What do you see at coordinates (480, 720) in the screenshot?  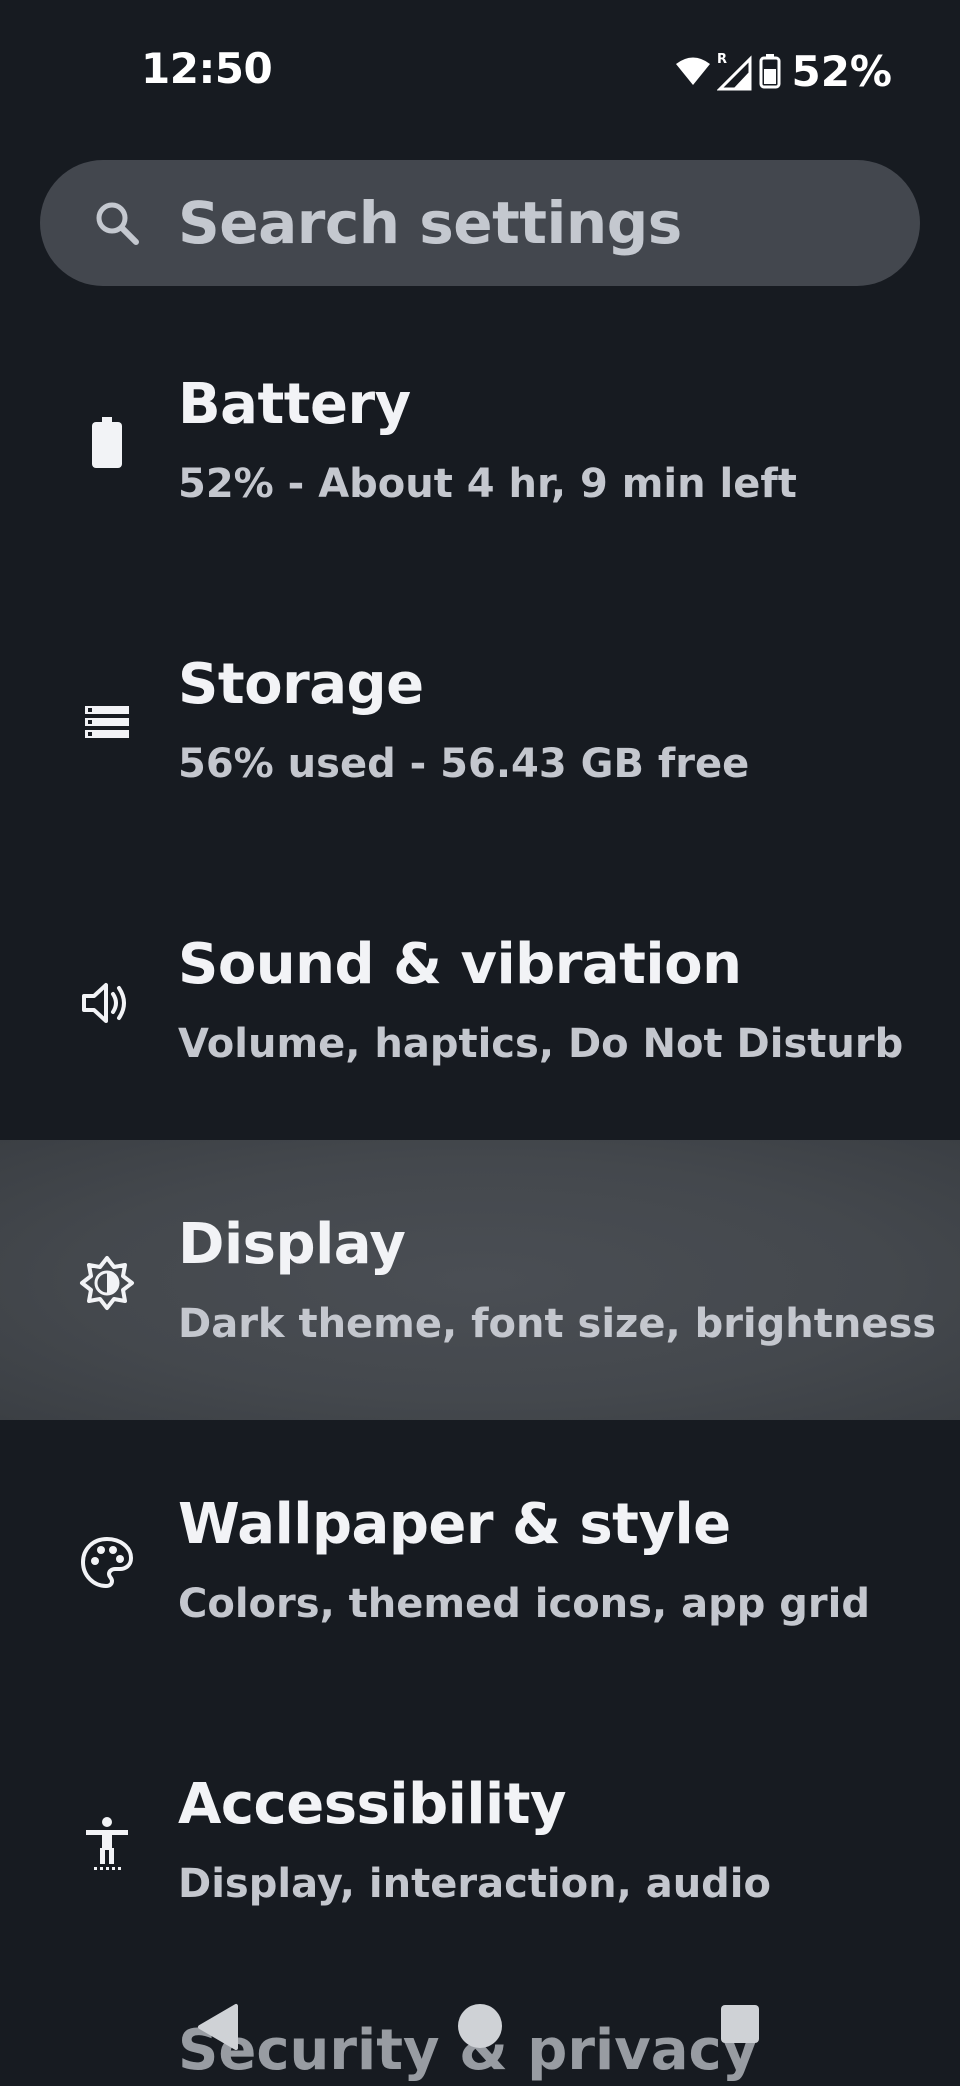 I see `settings-item-storage: Storage 56% used - 56.43 GB free` at bounding box center [480, 720].